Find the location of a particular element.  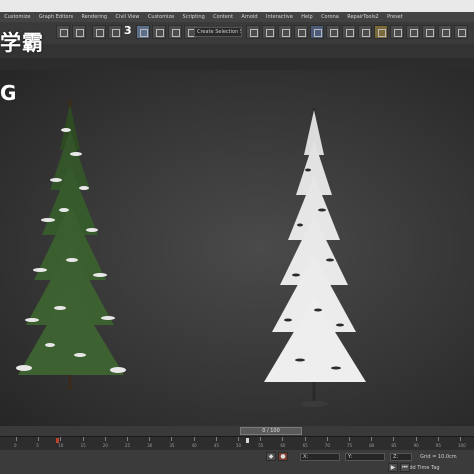

timeline-tick-label: 30 is located at coordinates (150, 445).